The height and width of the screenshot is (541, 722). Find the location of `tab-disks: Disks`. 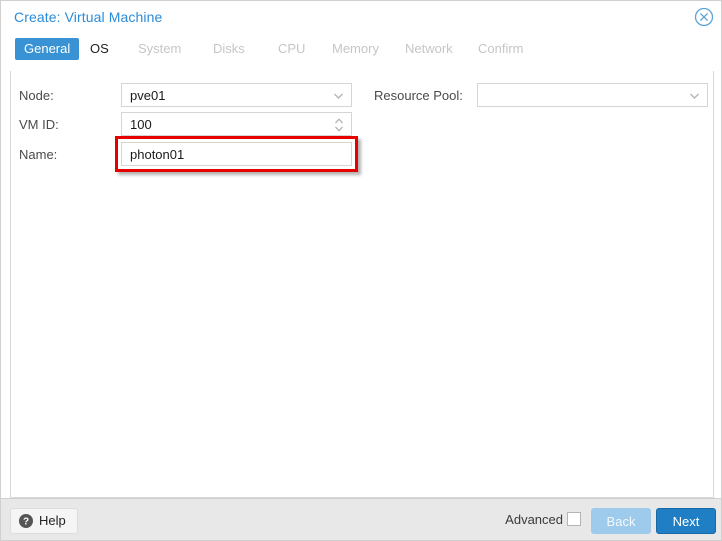

tab-disks: Disks is located at coordinates (229, 49).